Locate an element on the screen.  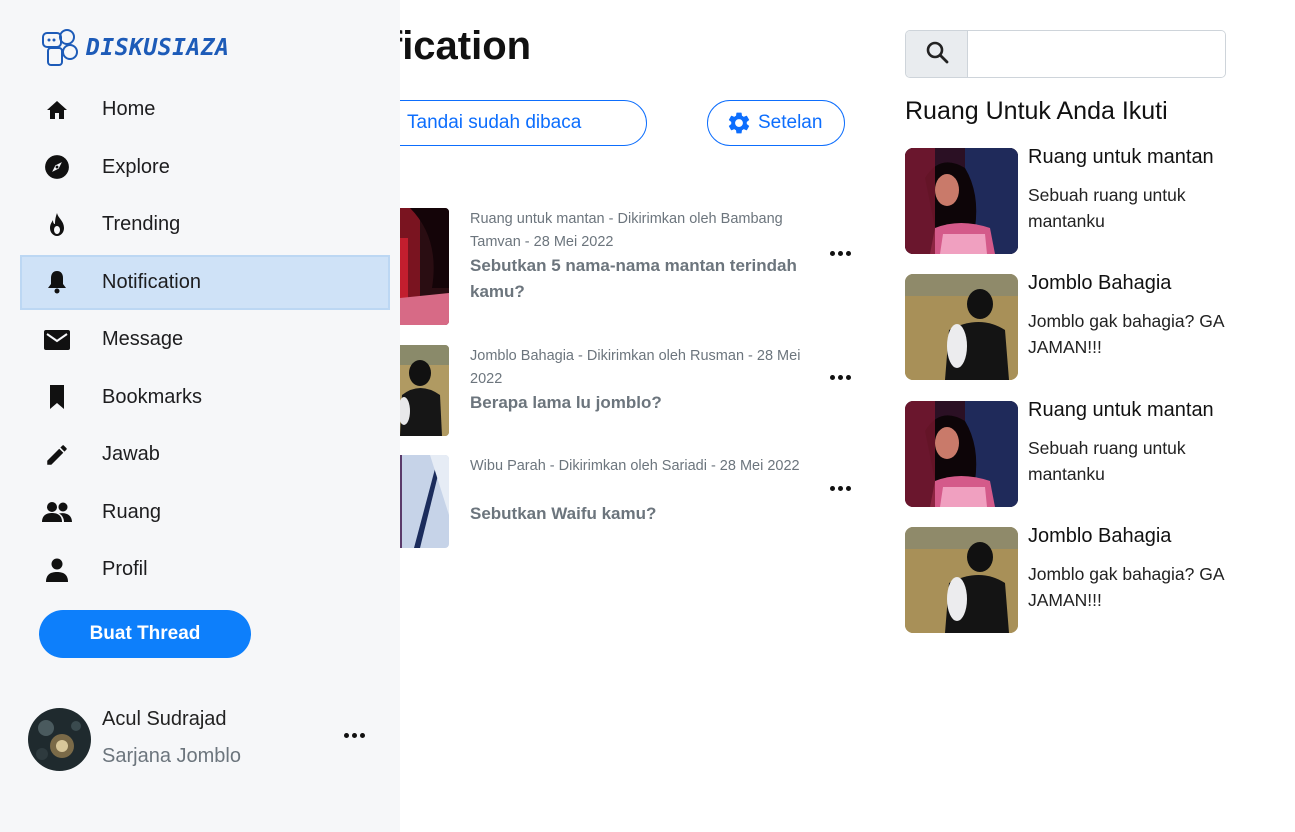
flame-icon is located at coordinates (57, 225).